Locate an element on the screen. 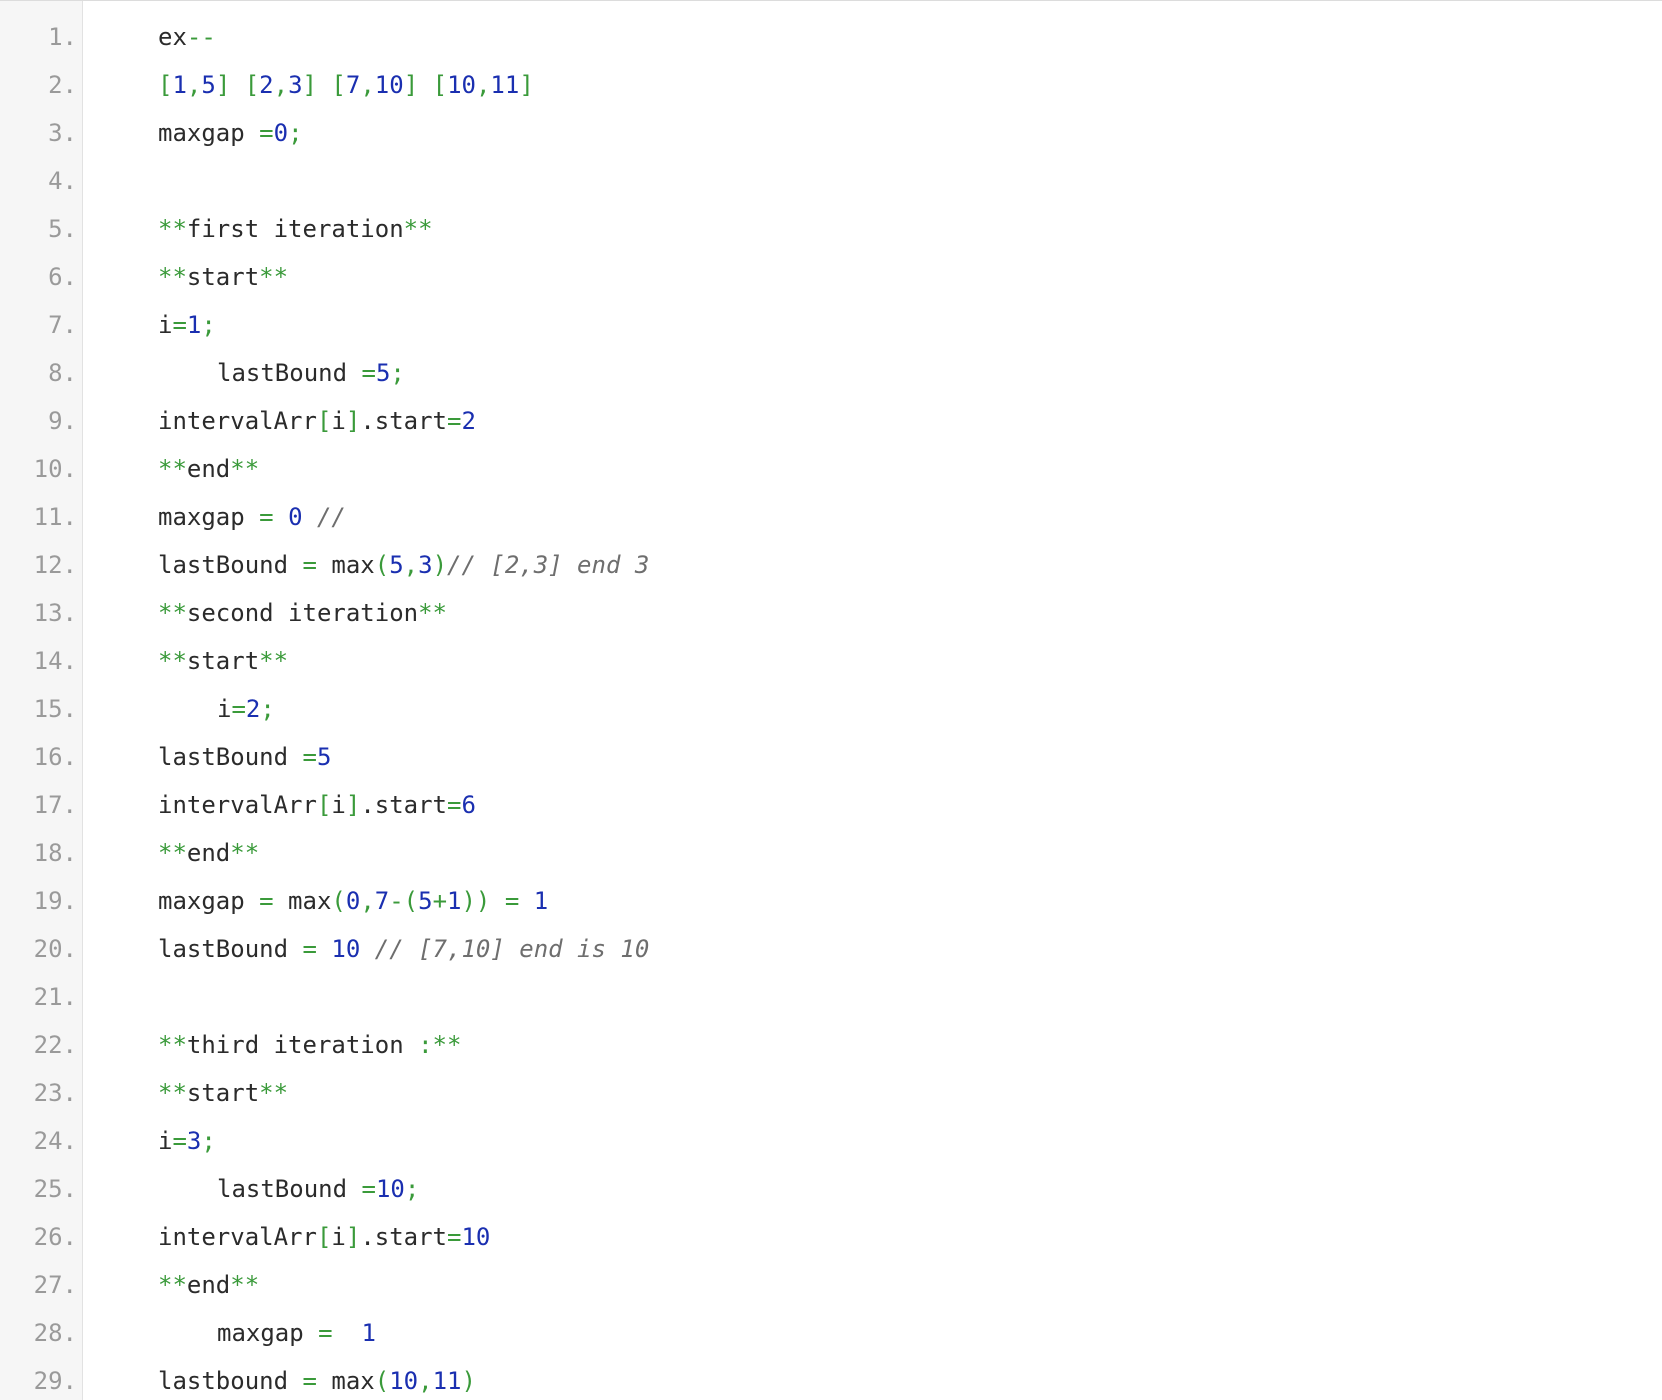  code-line: 18. **end** is located at coordinates (831, 853).